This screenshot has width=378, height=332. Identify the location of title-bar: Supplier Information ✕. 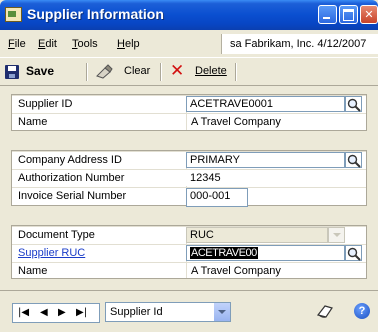
(189, 15).